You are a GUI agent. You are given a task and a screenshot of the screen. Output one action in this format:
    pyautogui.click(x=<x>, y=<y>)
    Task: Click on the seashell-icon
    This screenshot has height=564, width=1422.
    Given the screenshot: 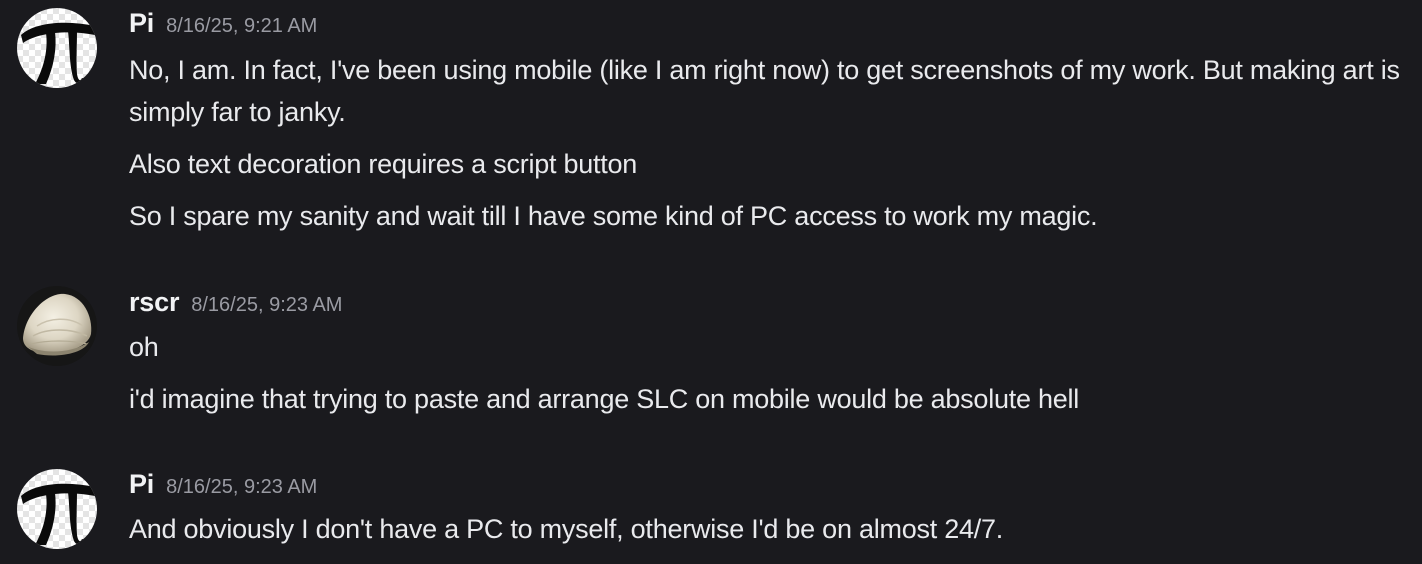 What is the action you would take?
    pyautogui.click(x=57, y=326)
    